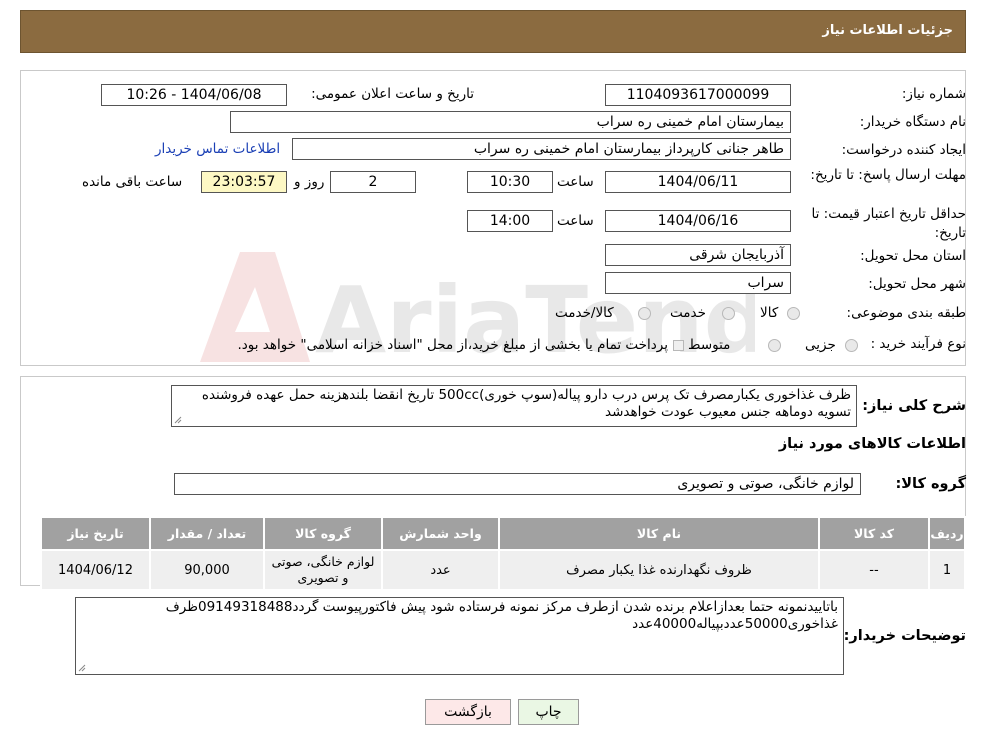  I want to click on validity-time-label: ساعت, so click(575, 221).